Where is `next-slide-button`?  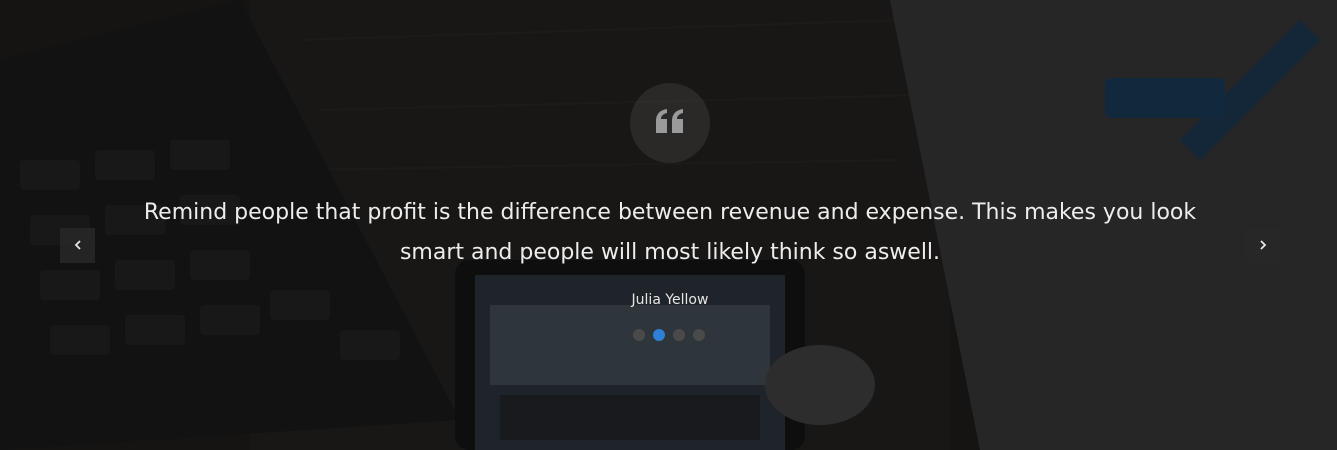 next-slide-button is located at coordinates (1262, 245).